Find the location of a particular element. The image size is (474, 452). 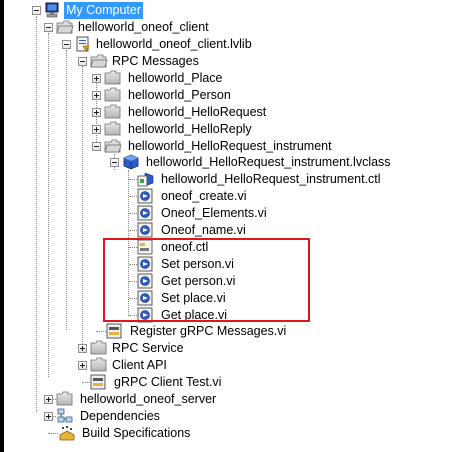

tree-item-label: My Computer is located at coordinates (104, 10).